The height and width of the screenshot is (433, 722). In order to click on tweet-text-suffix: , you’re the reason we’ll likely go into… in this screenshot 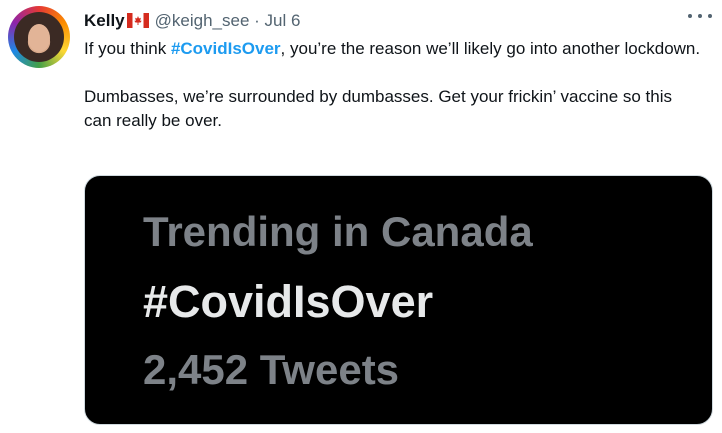, I will do `click(490, 48)`.